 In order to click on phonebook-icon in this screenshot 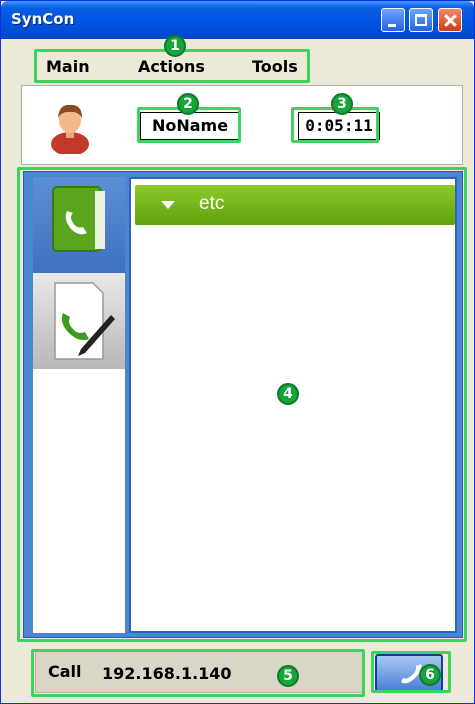, I will do `click(78, 219)`.